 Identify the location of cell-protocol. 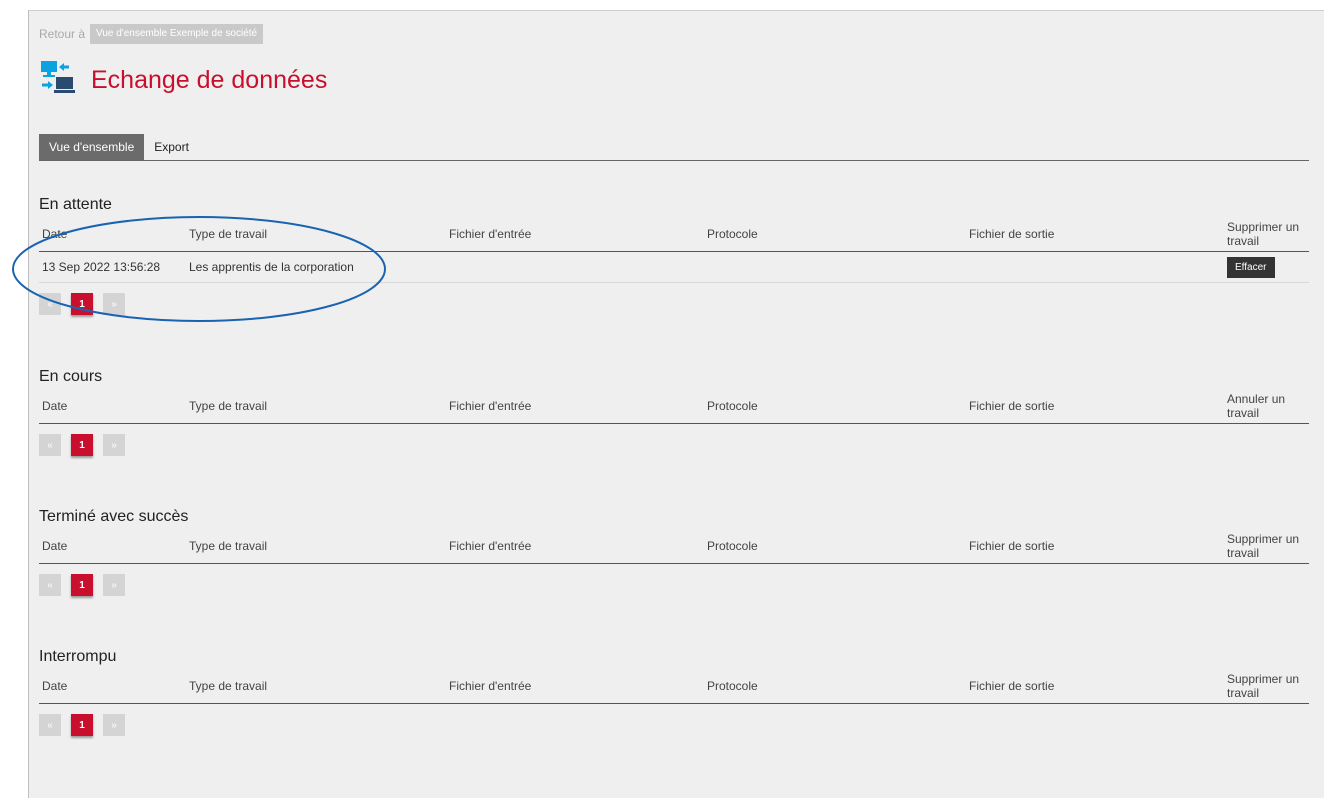
(838, 267).